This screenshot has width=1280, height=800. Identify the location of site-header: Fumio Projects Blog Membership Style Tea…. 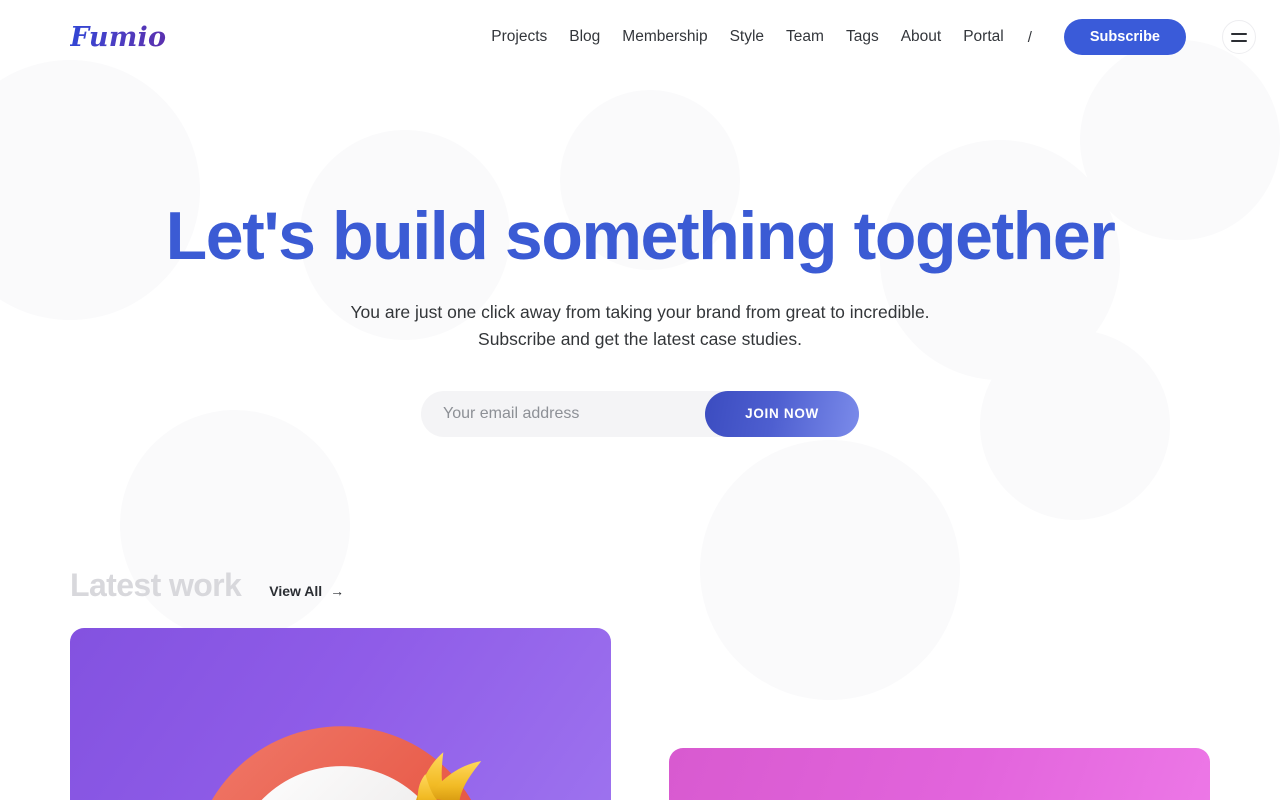
(640, 37).